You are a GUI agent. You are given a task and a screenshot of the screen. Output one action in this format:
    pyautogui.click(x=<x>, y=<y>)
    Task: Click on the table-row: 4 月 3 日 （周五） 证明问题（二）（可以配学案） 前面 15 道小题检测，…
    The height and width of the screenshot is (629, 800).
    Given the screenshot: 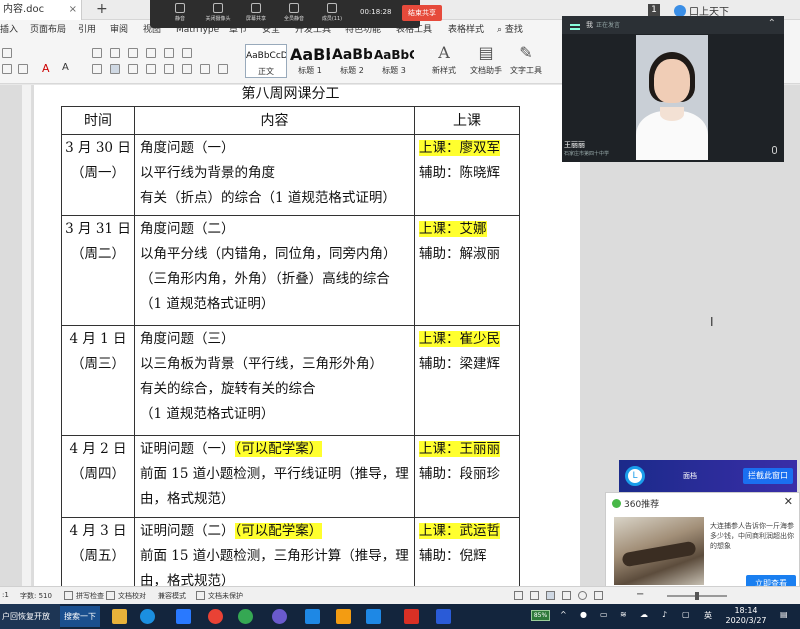 What is the action you would take?
    pyautogui.click(x=290, y=551)
    